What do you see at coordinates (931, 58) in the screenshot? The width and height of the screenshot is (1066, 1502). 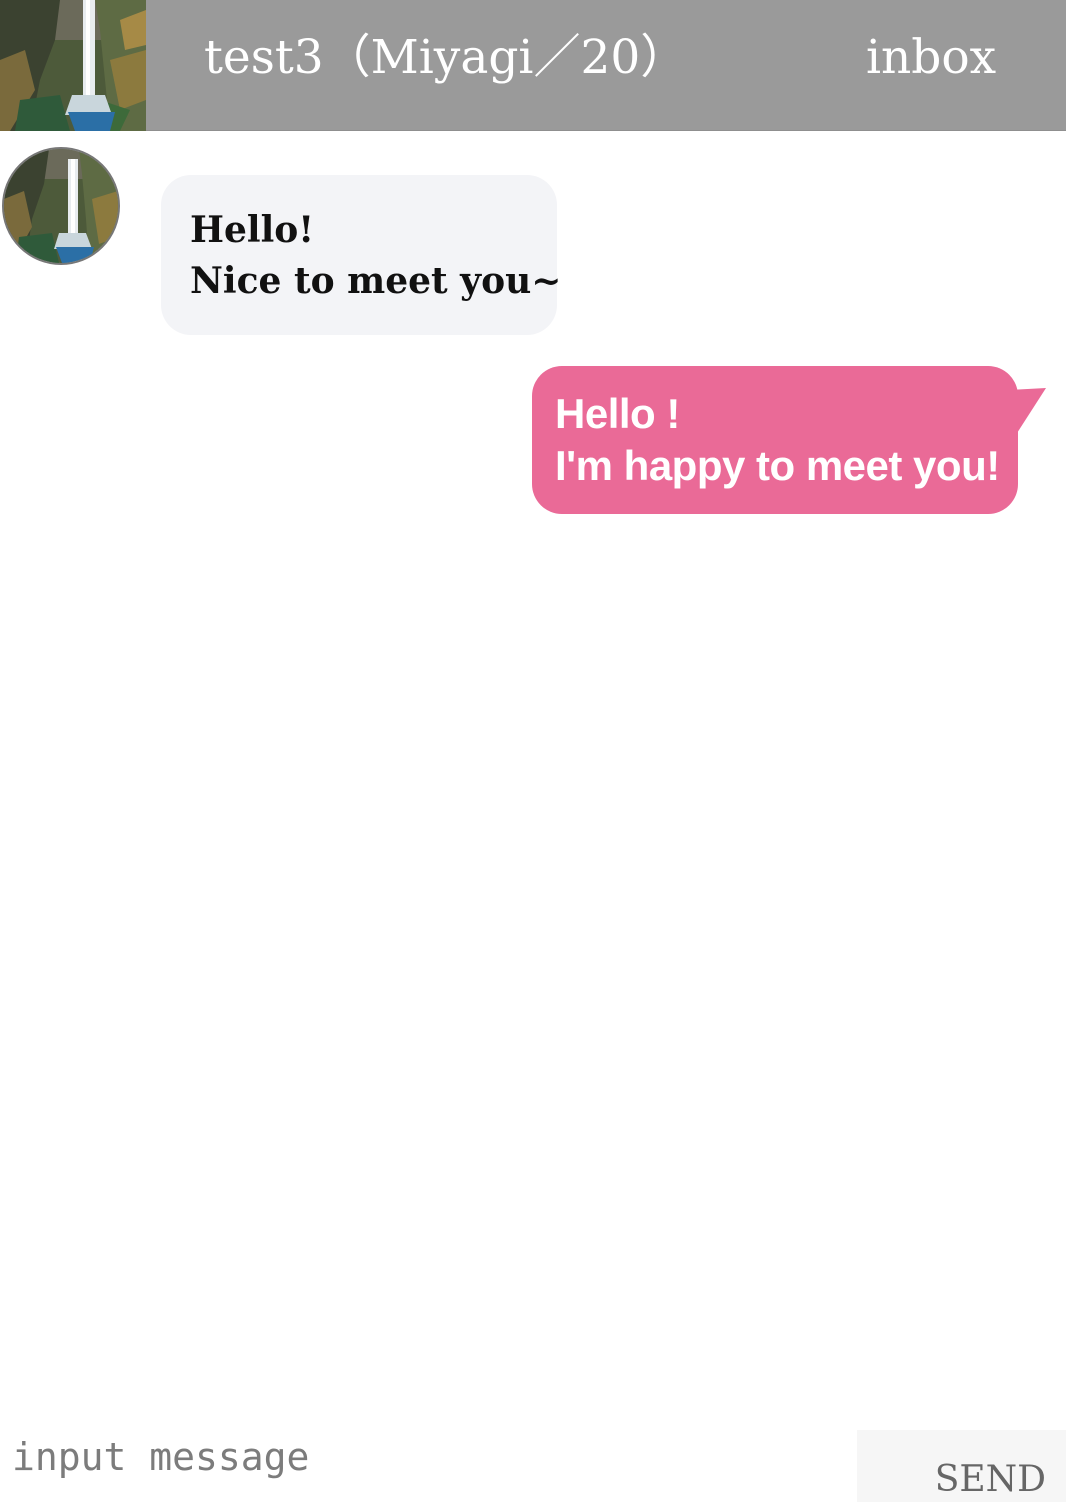 I see `inbox-link: inbox` at bounding box center [931, 58].